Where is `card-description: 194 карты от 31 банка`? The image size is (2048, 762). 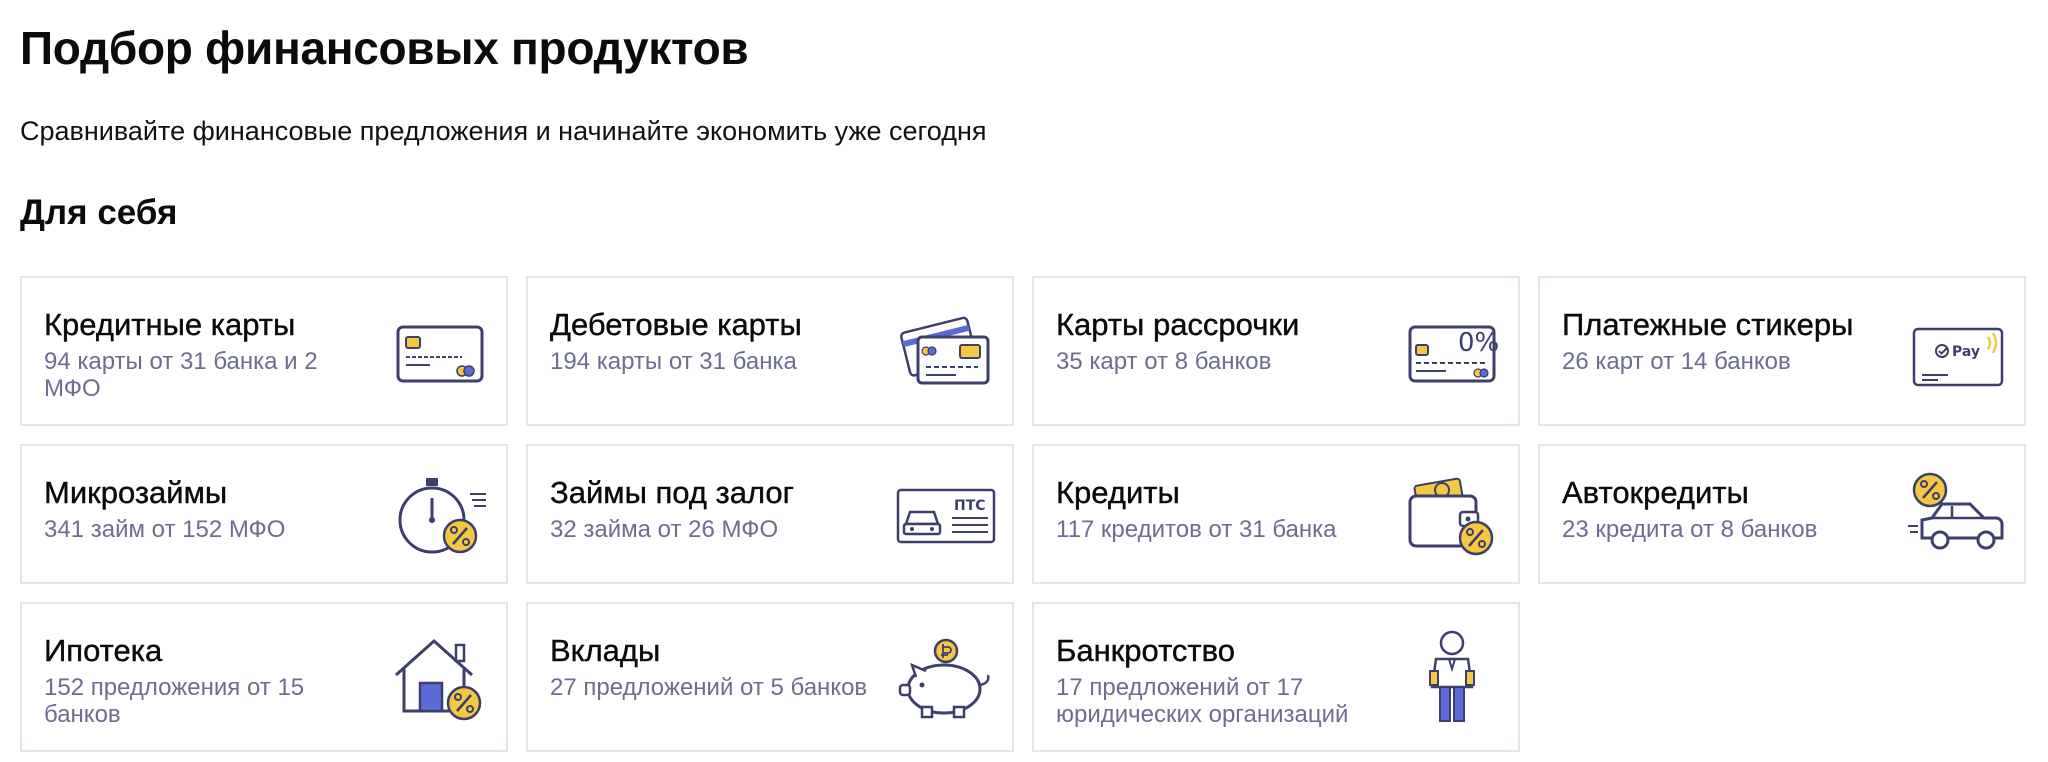 card-description: 194 карты от 31 банка is located at coordinates (673, 361).